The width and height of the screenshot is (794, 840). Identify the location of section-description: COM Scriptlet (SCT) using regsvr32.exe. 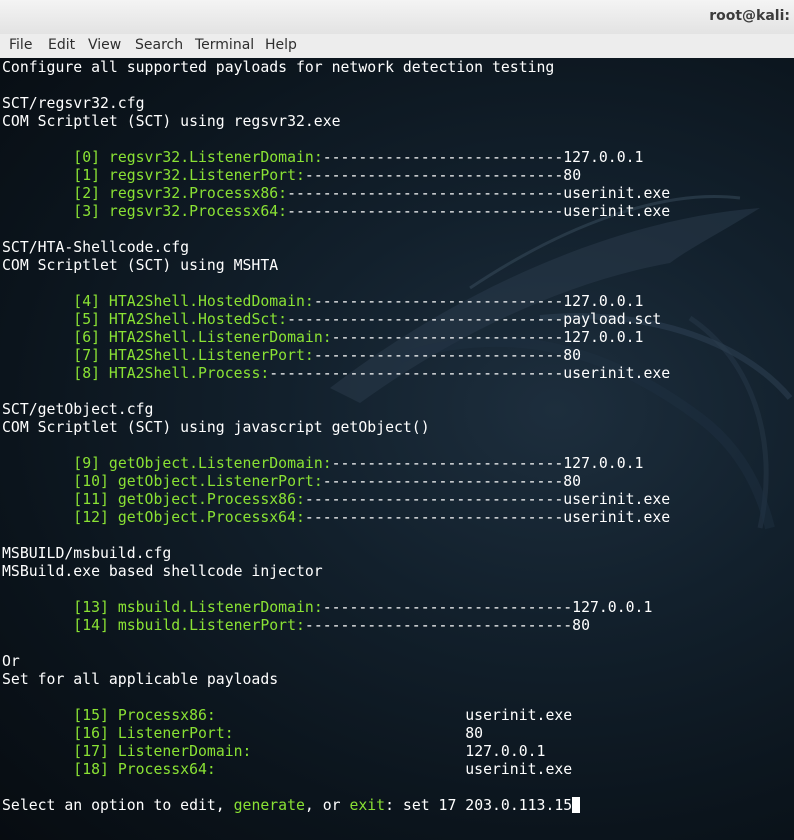
(171, 122).